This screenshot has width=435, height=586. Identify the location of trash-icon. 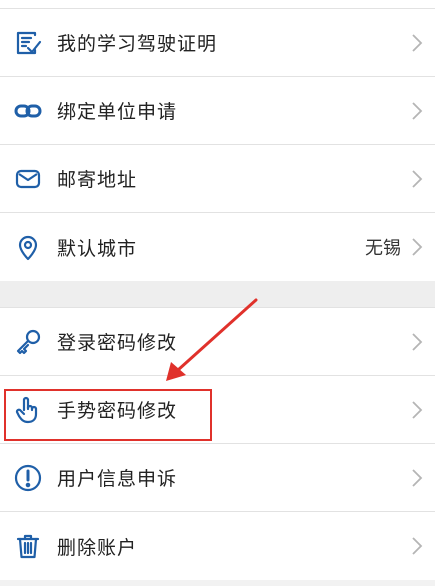
(28, 546).